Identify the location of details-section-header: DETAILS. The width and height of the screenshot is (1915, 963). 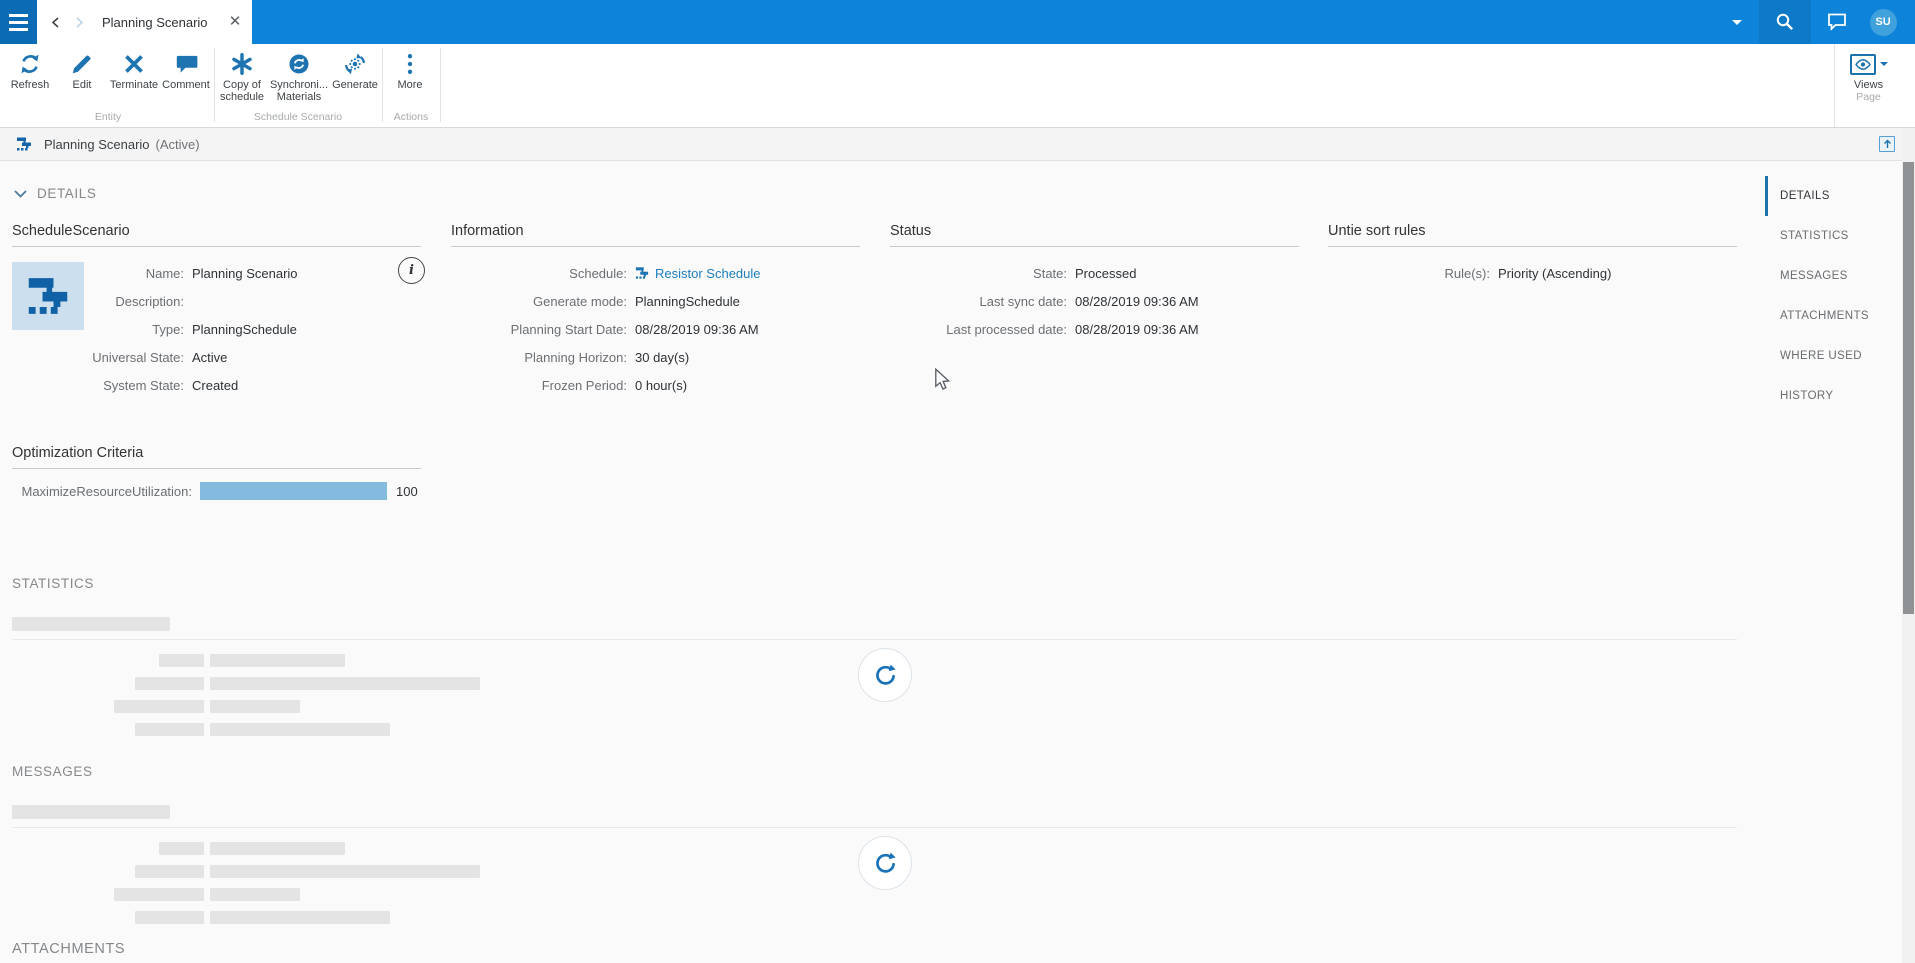
(55, 193).